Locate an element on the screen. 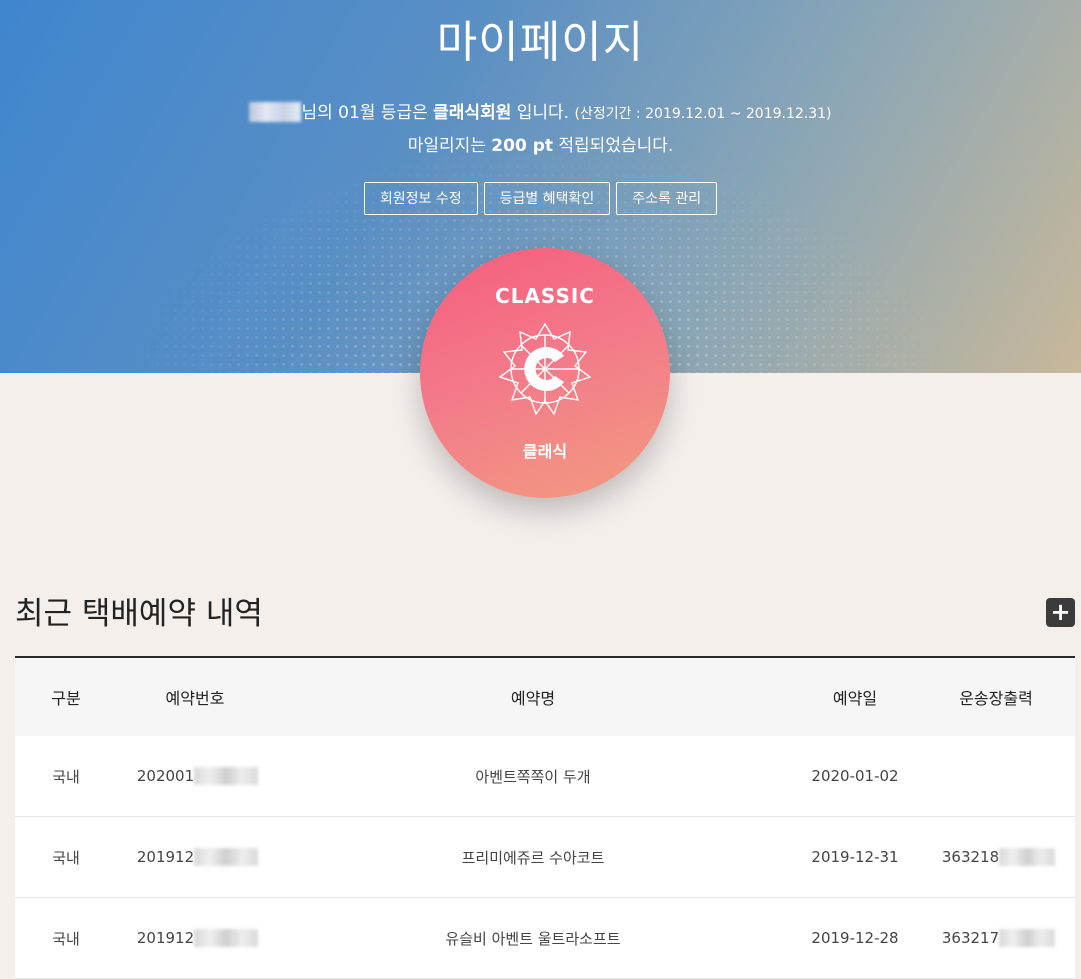 Image resolution: width=1081 pixels, height=979 pixels. row-waybill is located at coordinates (996, 776).